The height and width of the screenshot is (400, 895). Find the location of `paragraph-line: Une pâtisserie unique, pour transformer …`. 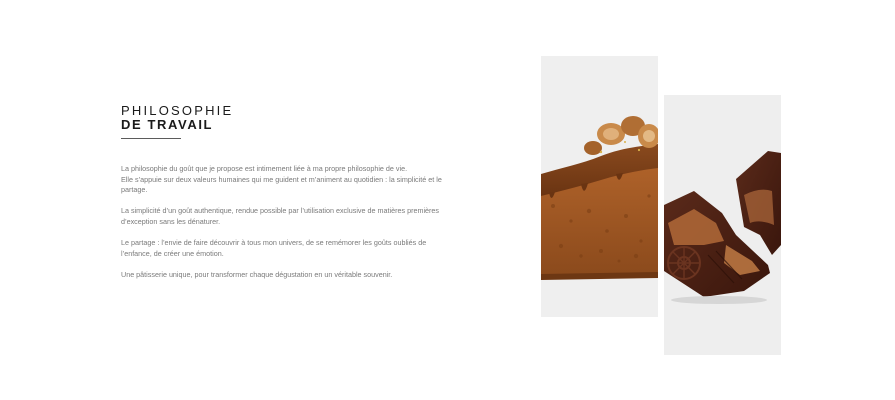

paragraph-line: Une pâtisserie unique, pour transformer … is located at coordinates (257, 274).